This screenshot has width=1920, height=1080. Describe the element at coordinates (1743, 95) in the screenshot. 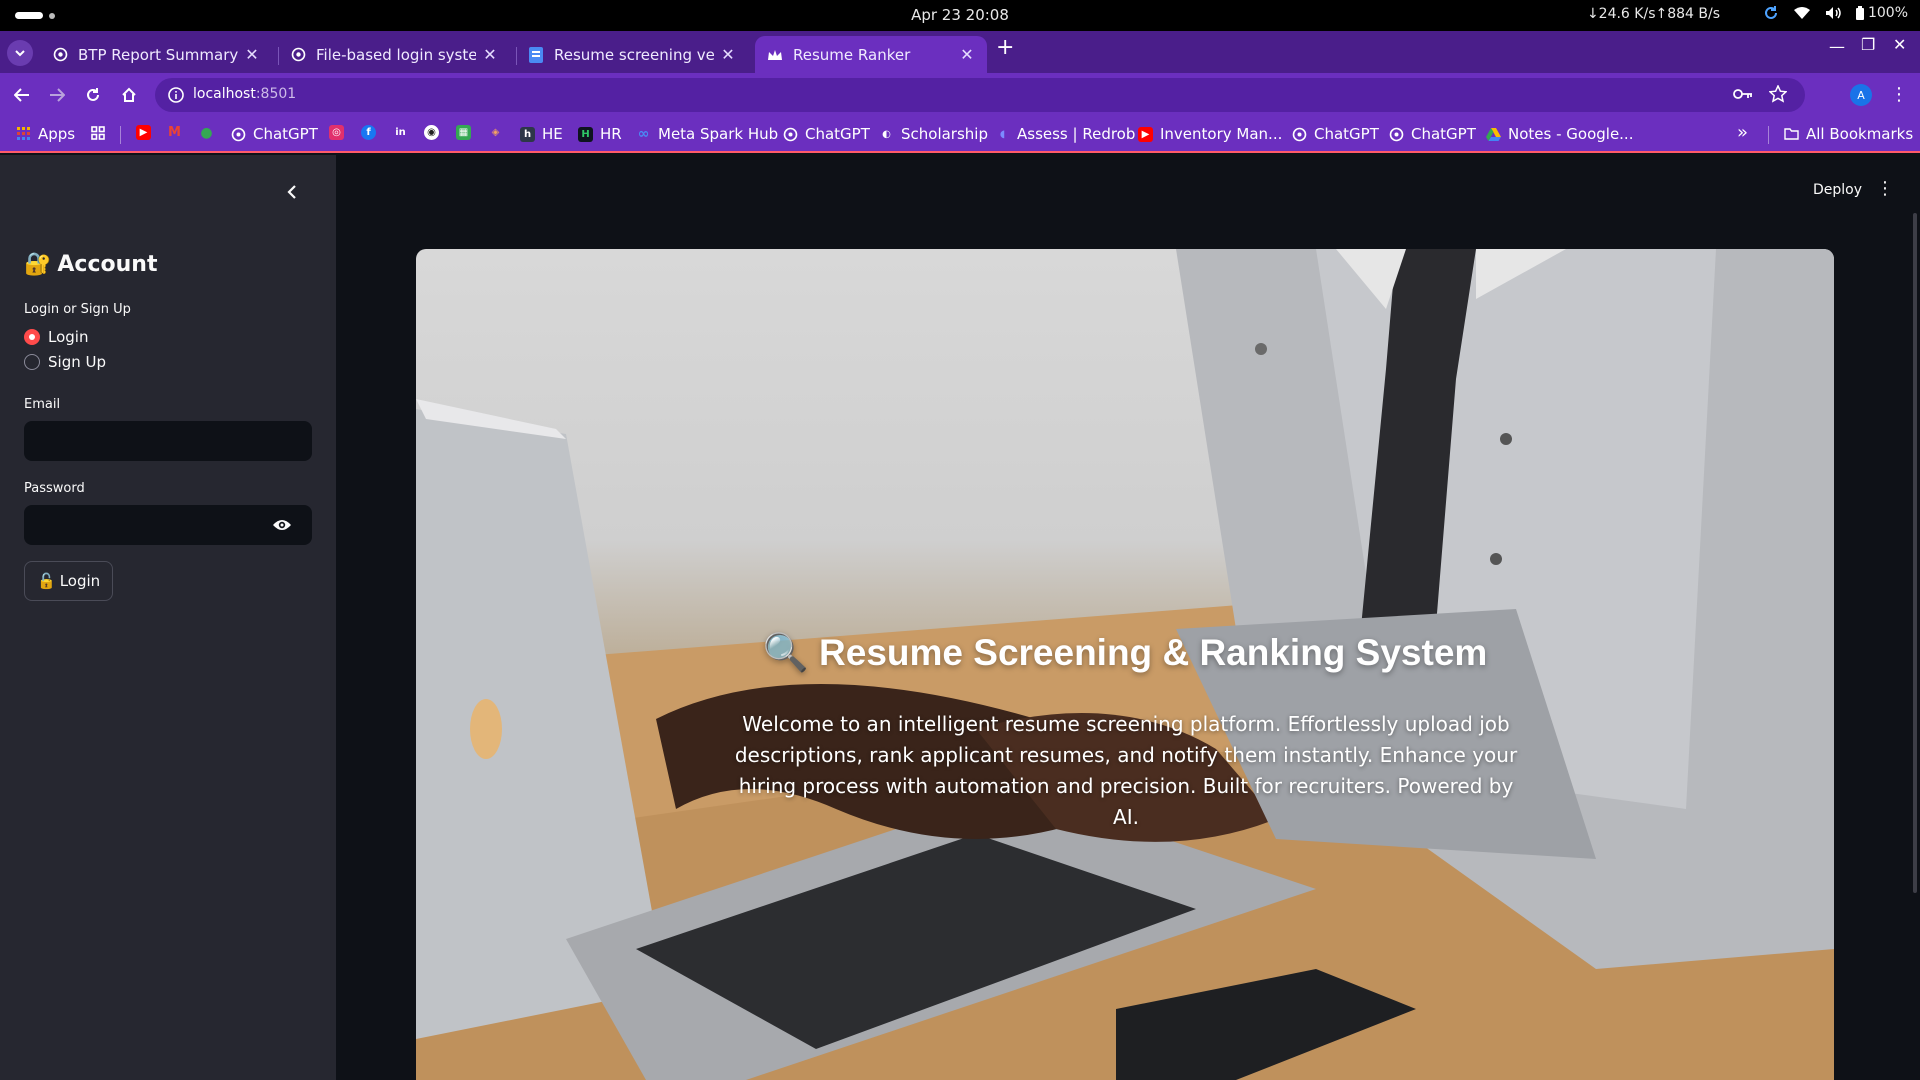

I see `password-key-icon` at that location.